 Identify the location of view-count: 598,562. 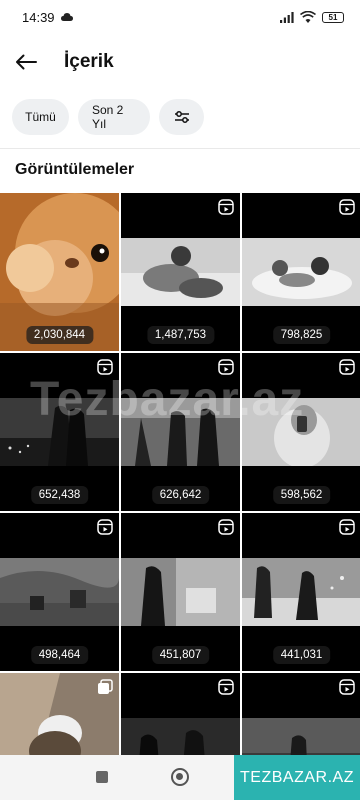
(301, 495).